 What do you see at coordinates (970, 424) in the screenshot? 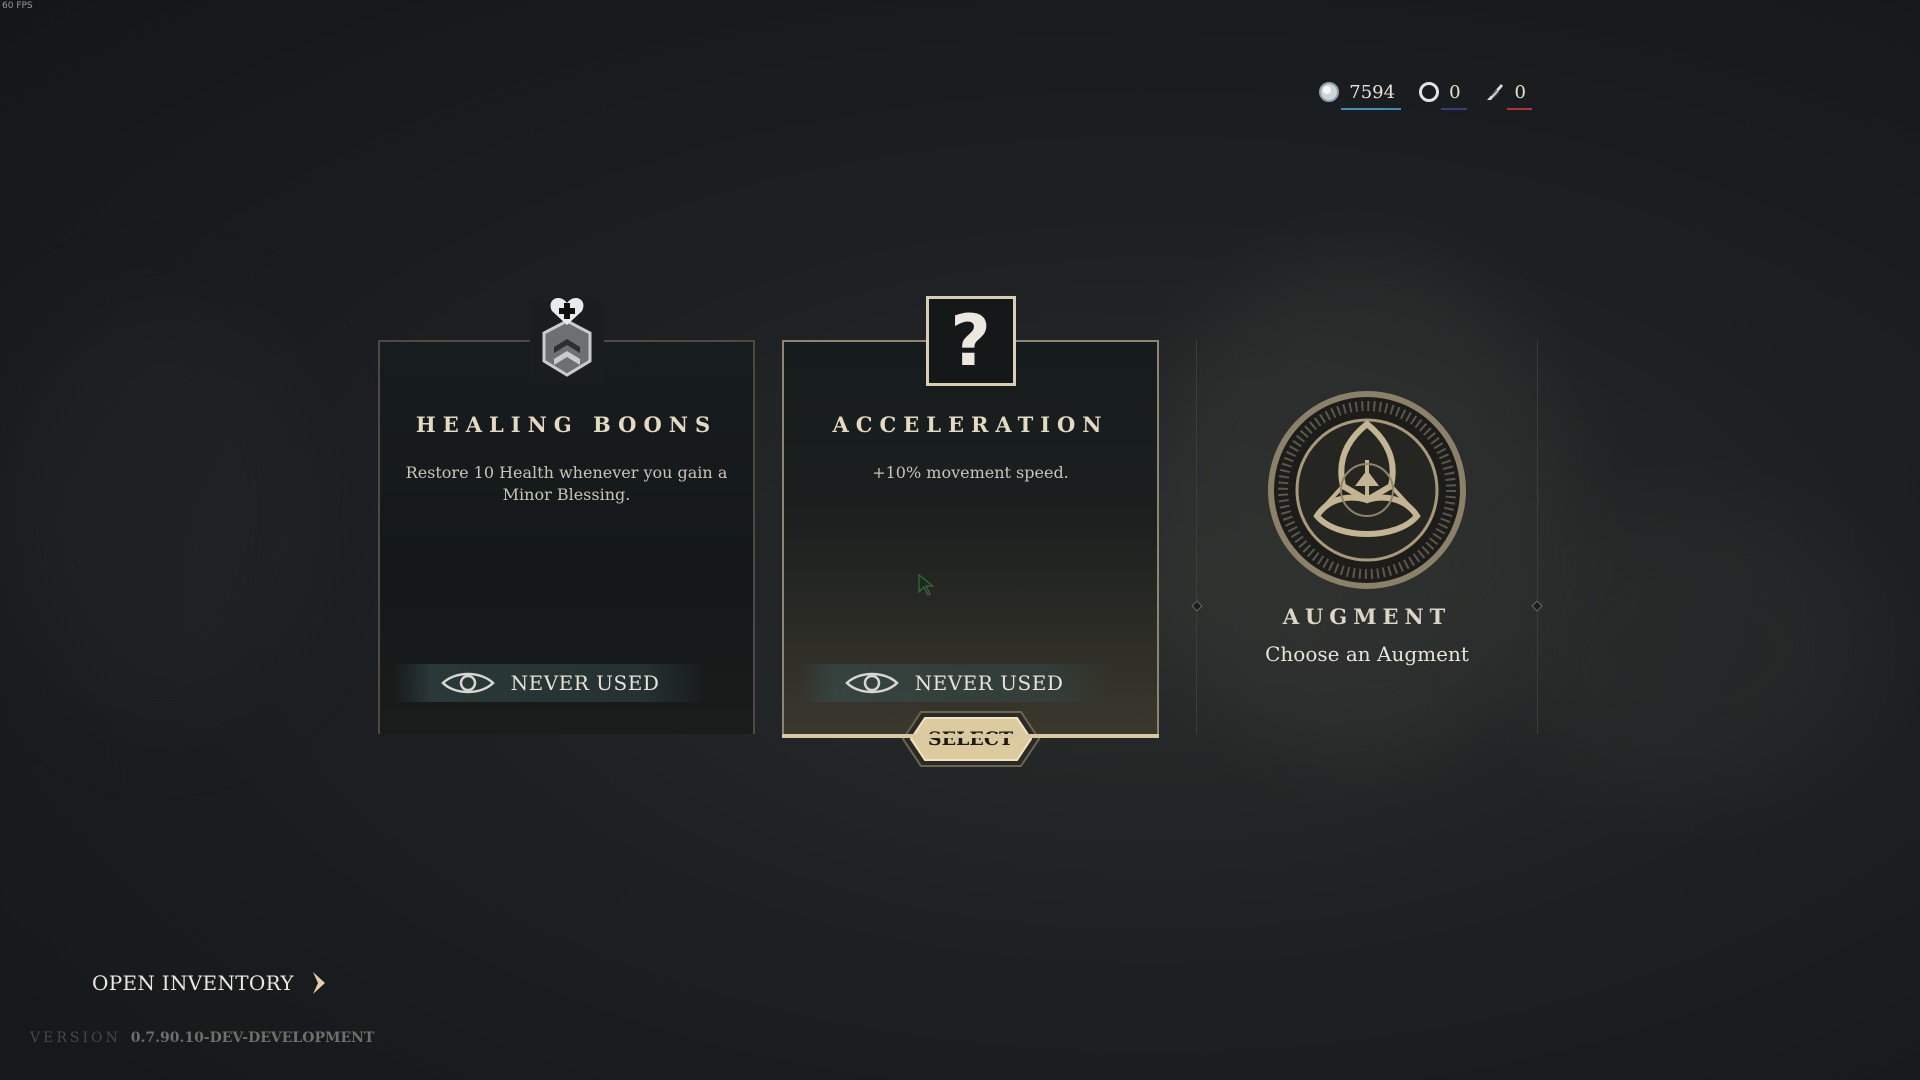
I see `card-title: ACCELERATION` at bounding box center [970, 424].